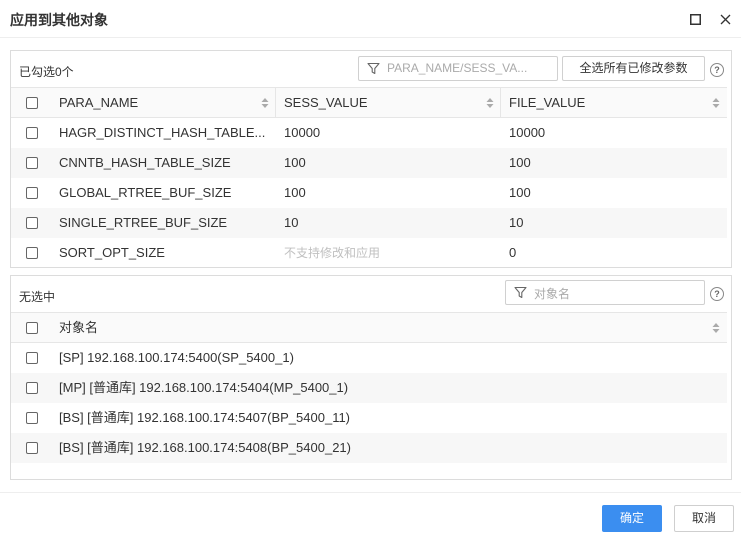  I want to click on confirm-button: 确定, so click(632, 518).